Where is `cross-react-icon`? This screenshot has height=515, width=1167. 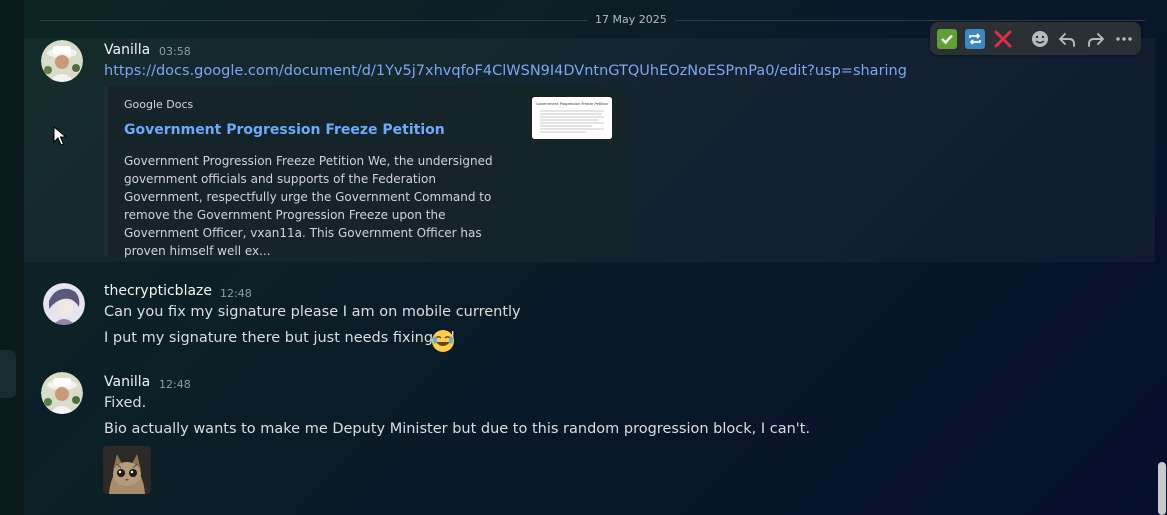
cross-react-icon is located at coordinates (1003, 39).